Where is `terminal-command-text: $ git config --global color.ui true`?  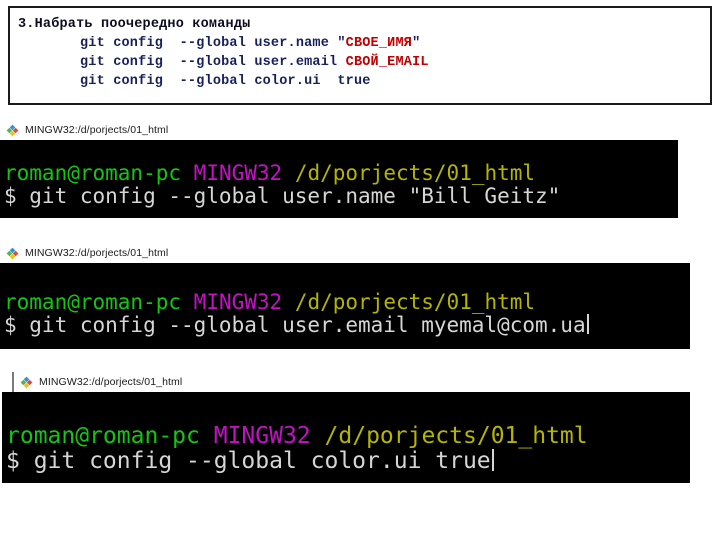
terminal-command-text: $ git config --global color.ui true is located at coordinates (248, 460).